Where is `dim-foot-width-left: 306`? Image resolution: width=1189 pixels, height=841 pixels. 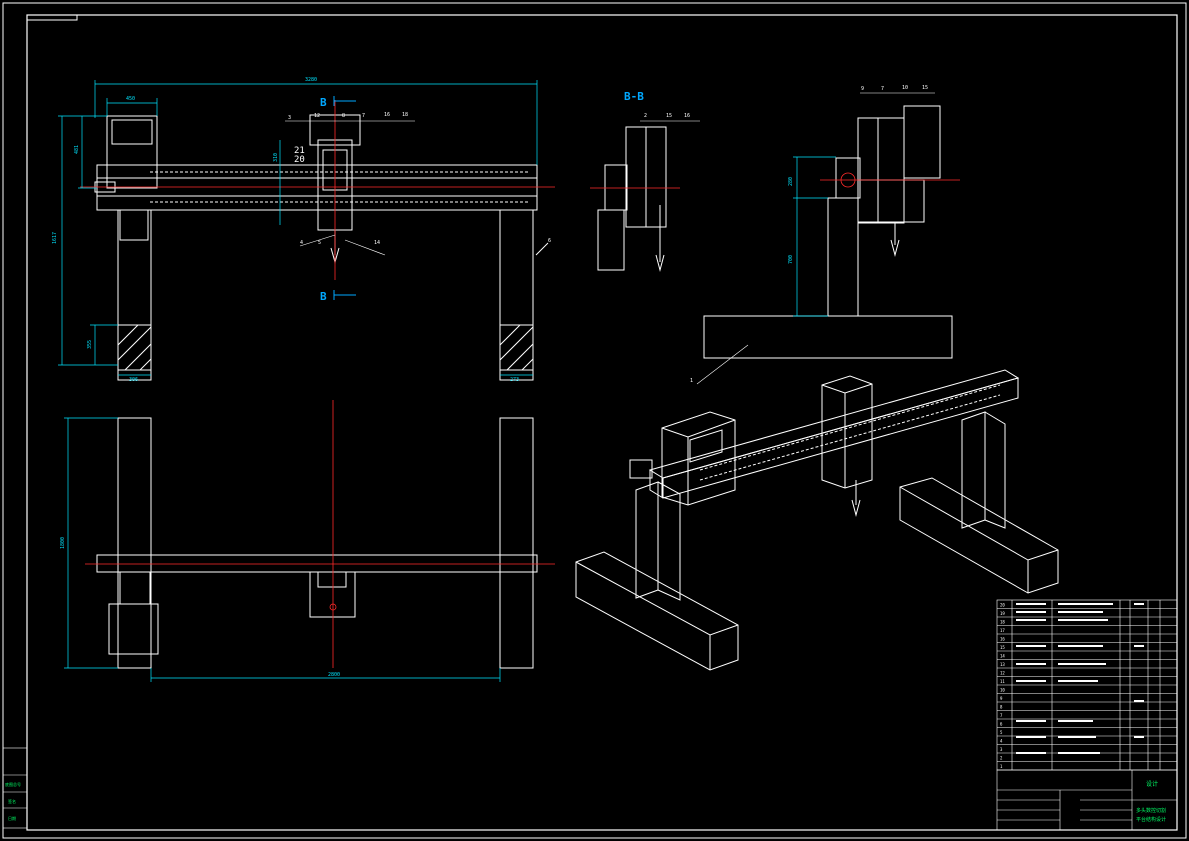 dim-foot-width-left: 306 is located at coordinates (133, 380).